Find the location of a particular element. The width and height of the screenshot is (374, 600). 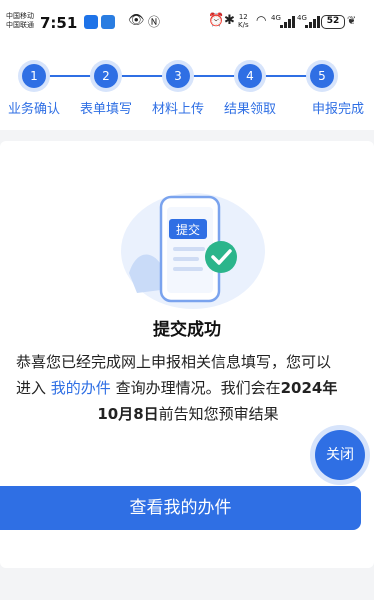

progress-stepper is located at coordinates (187, 90).